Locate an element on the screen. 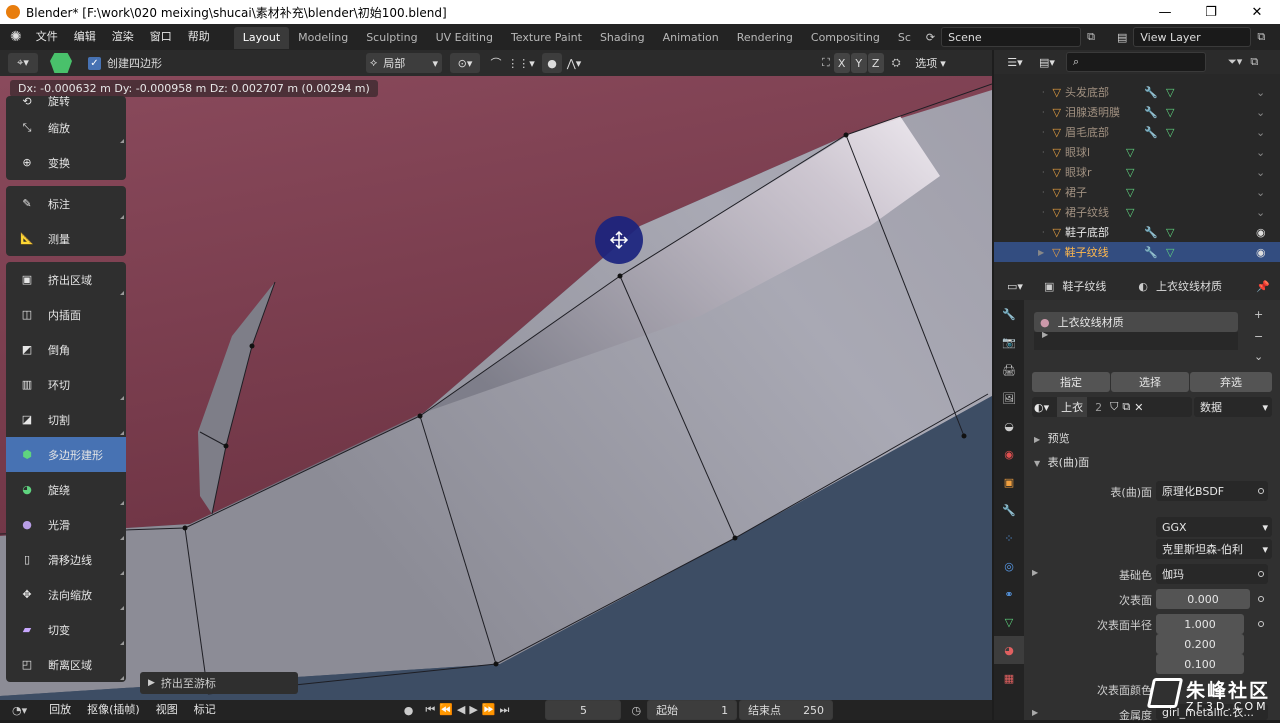 The height and width of the screenshot is (723, 1280). tool-transform: ⊕ 变换 is located at coordinates (66, 162).